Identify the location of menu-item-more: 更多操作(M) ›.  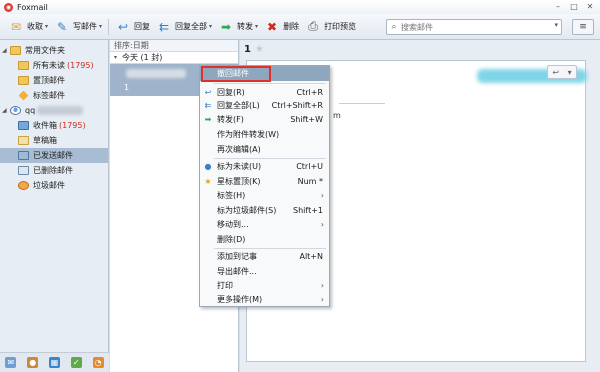
(264, 299).